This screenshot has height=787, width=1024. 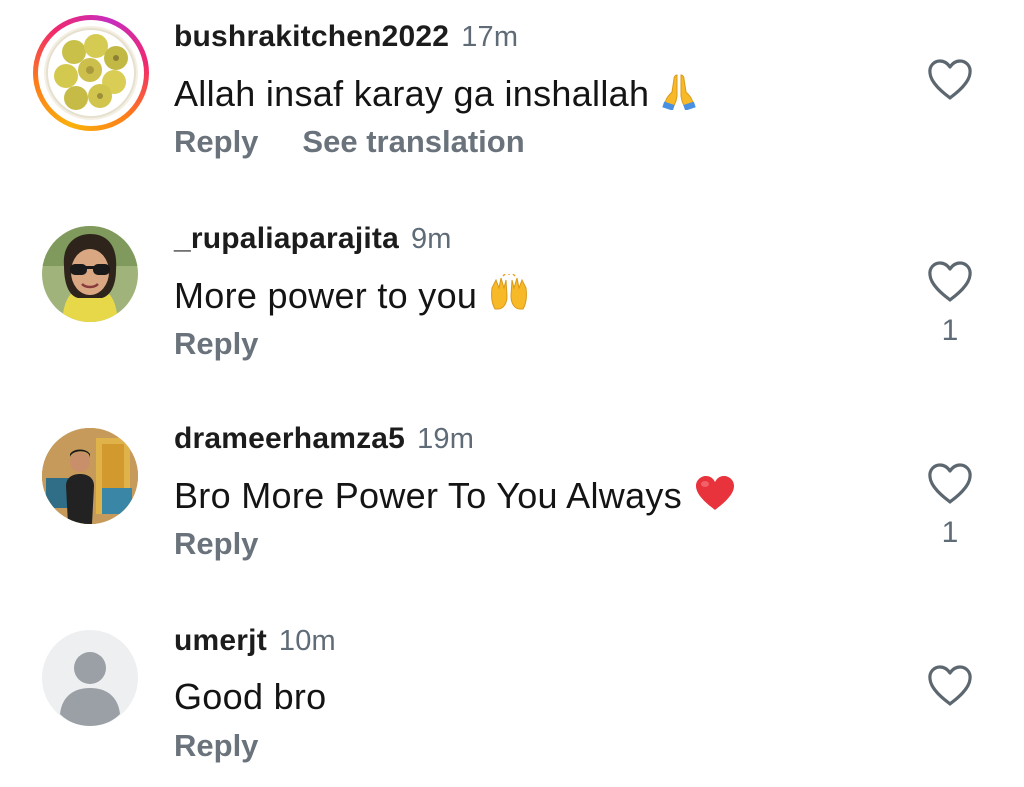 I want to click on comment-body: Bro More Power To You Always, so click(x=428, y=495).